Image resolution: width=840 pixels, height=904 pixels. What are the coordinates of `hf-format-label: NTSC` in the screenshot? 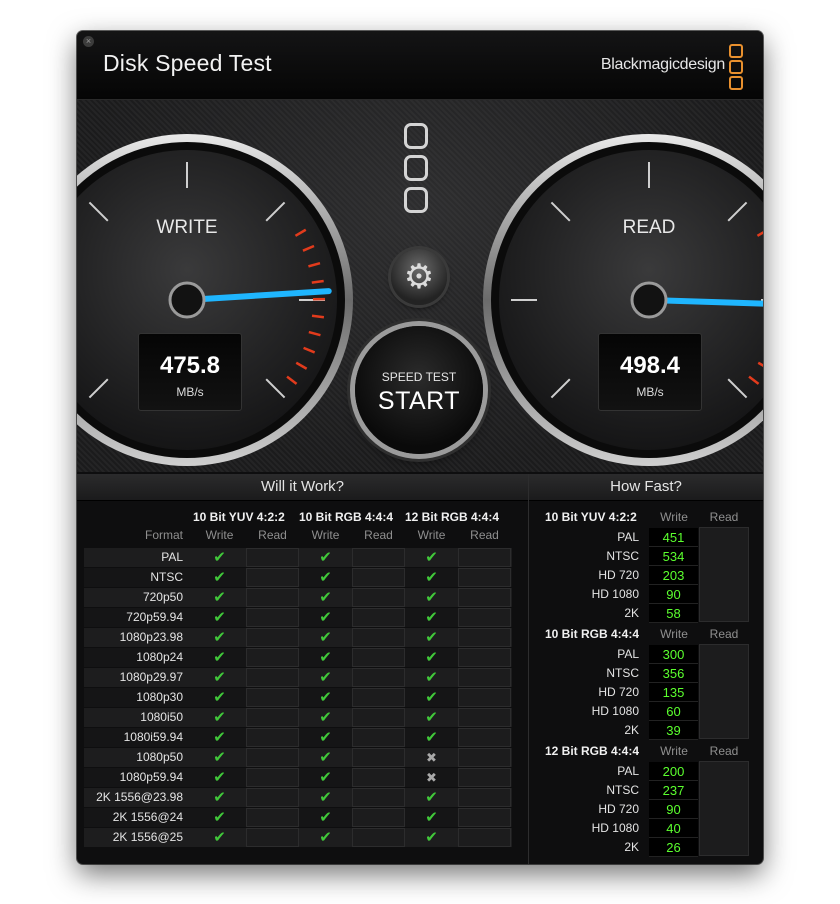 It's located at (622, 790).